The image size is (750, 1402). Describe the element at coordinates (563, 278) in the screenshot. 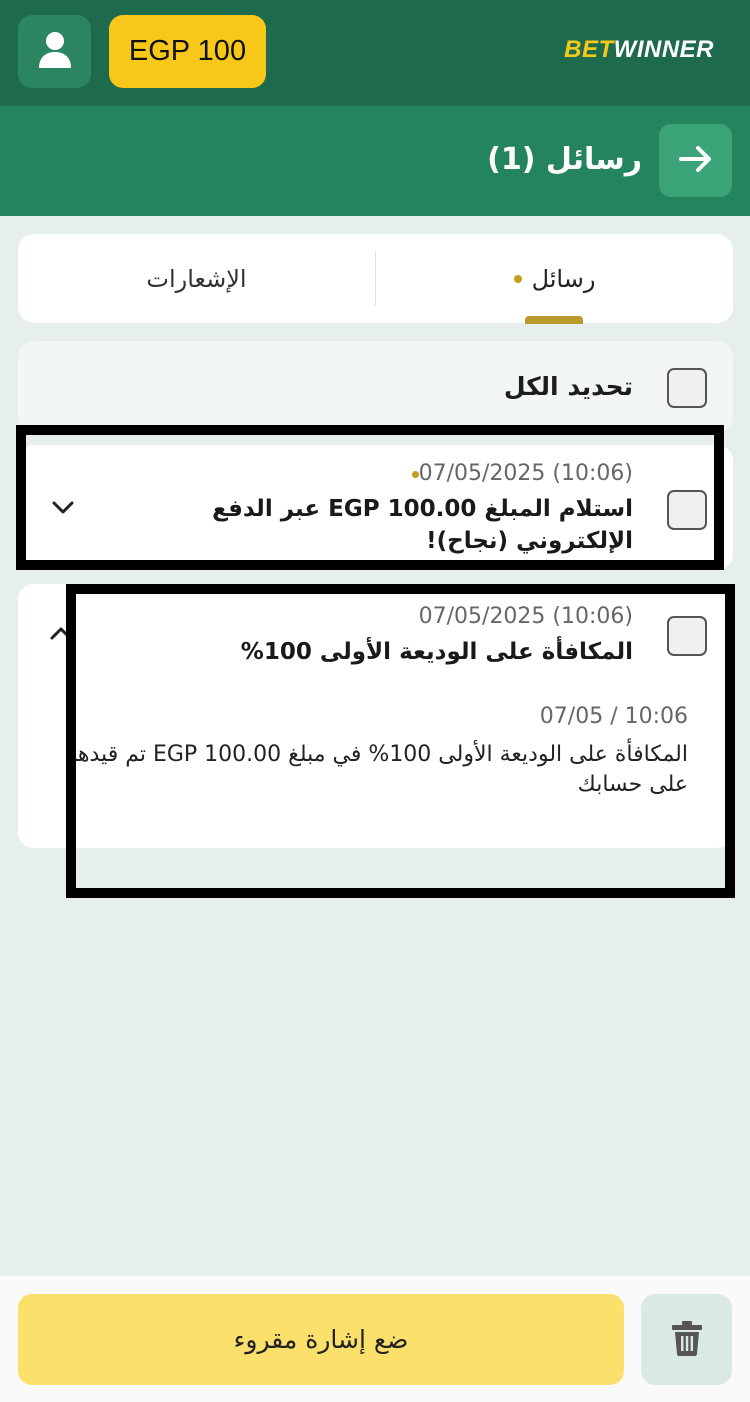

I see `tab-messages-label: رسائل` at that location.